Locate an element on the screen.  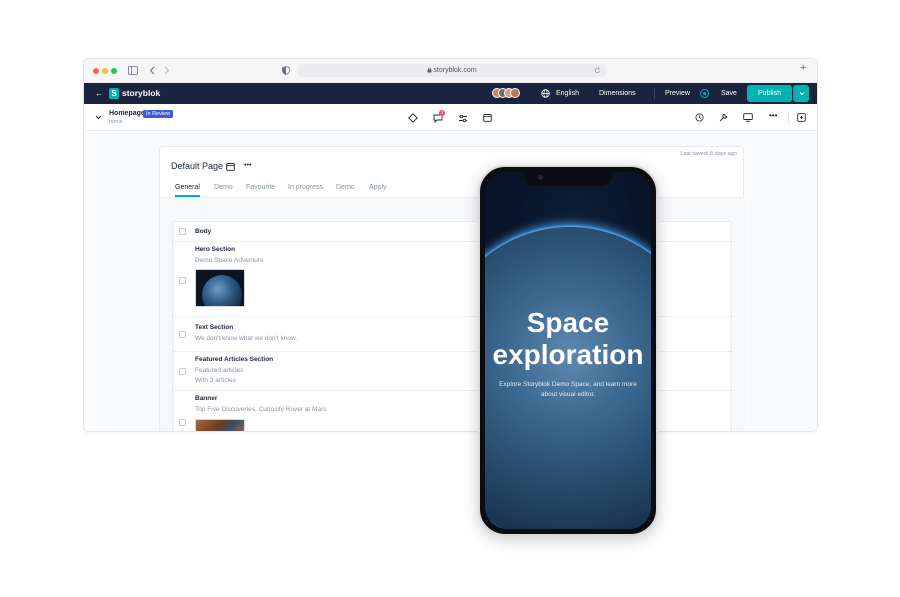
browser-chrome: storyblok.com + is located at coordinates (450, 71).